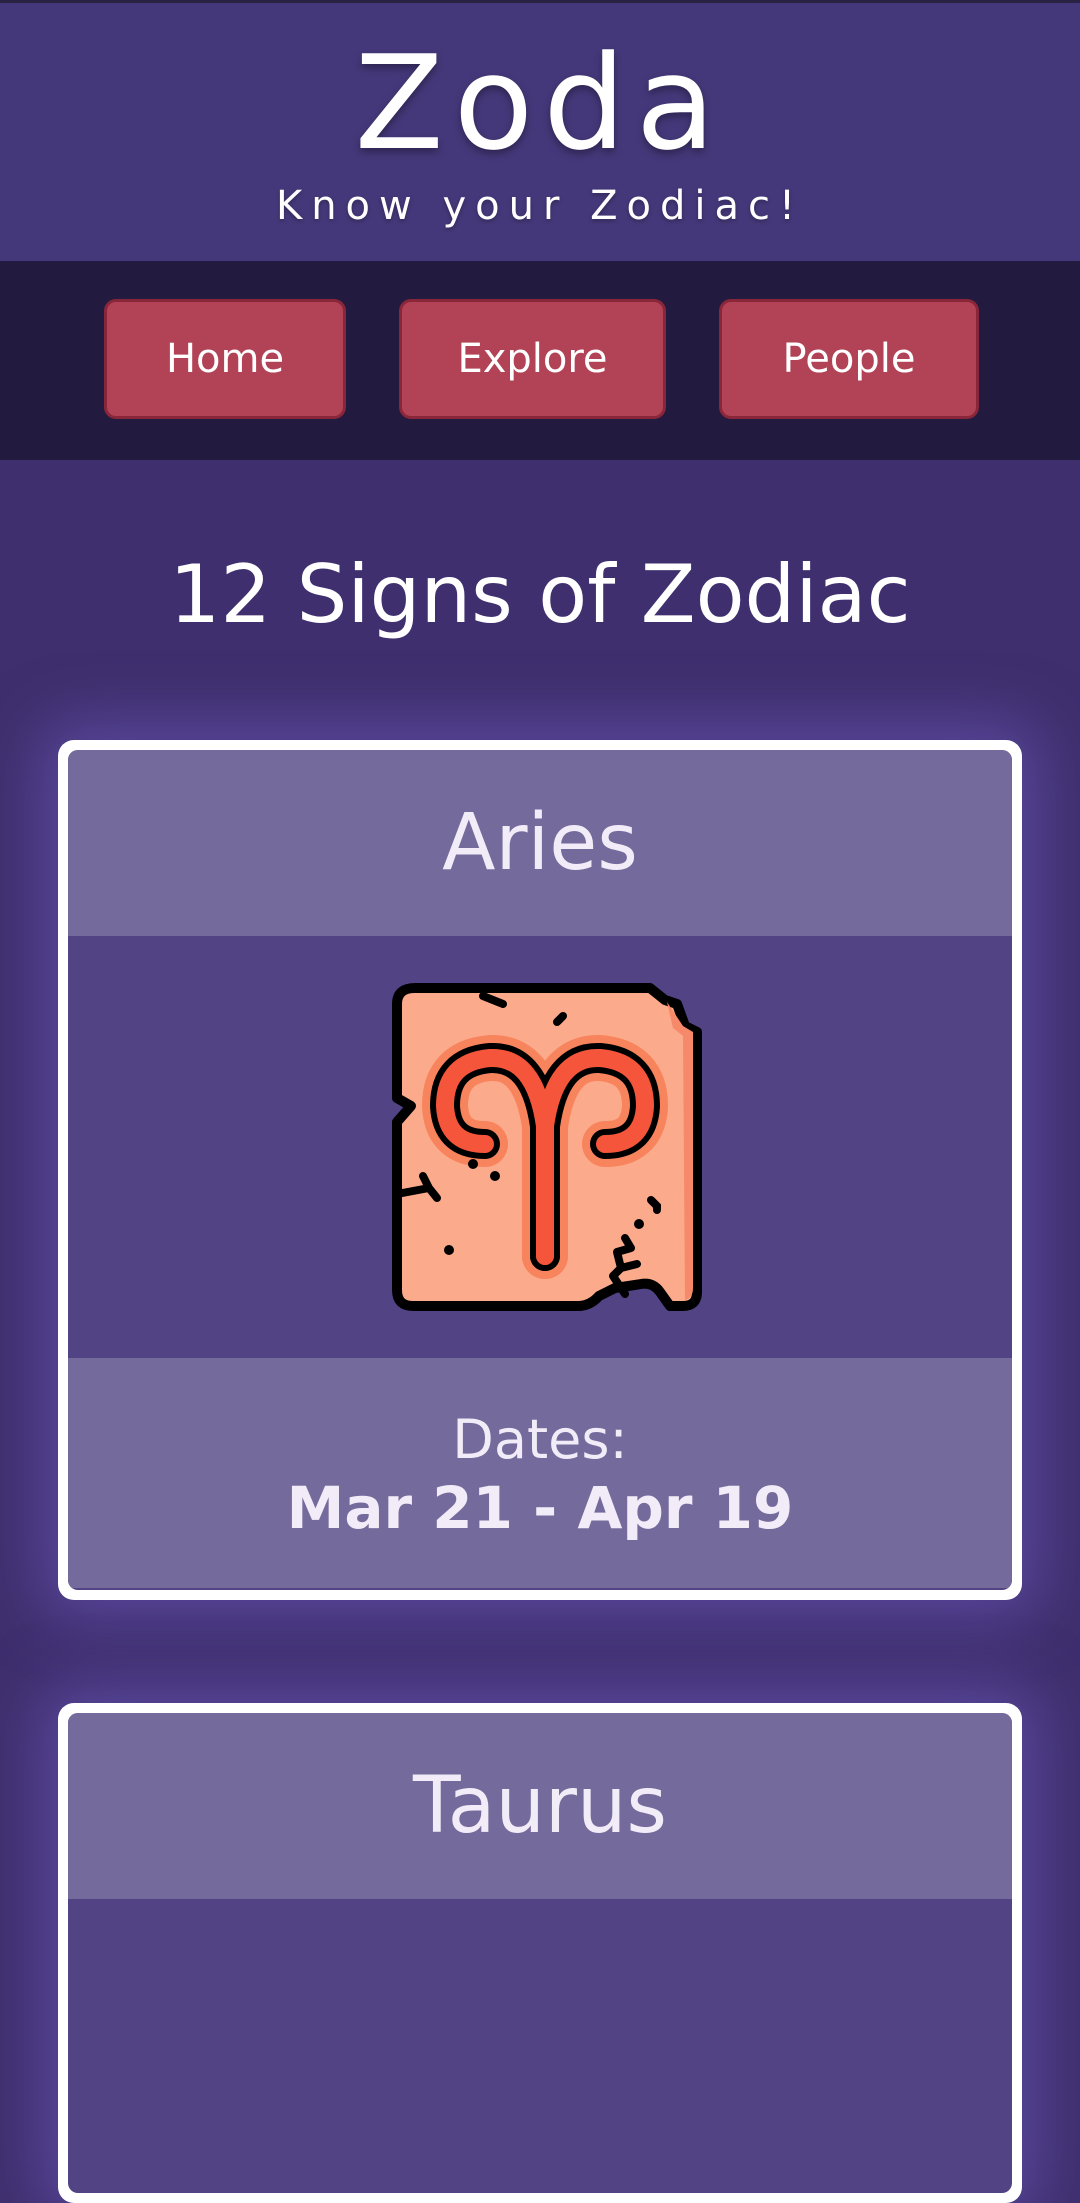 The height and width of the screenshot is (2203, 1080). What do you see at coordinates (540, 594) in the screenshot?
I see `page-title: 12 Signs of Zodiac` at bounding box center [540, 594].